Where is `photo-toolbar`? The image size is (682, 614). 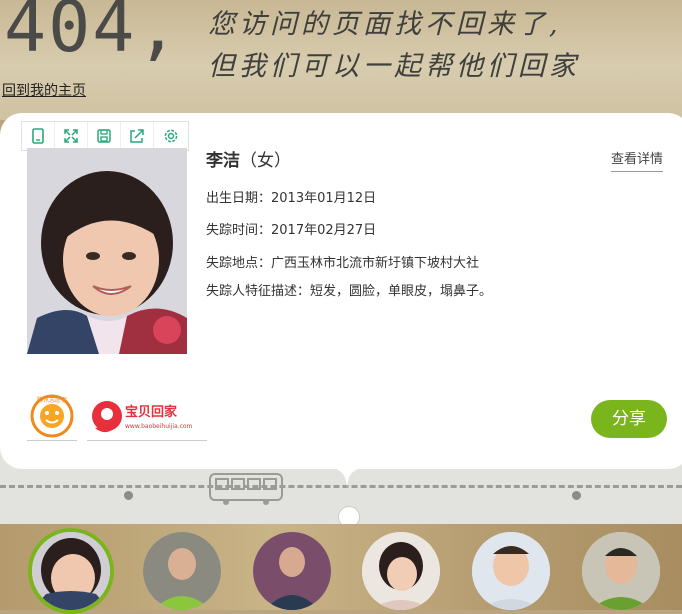 photo-toolbar is located at coordinates (105, 136).